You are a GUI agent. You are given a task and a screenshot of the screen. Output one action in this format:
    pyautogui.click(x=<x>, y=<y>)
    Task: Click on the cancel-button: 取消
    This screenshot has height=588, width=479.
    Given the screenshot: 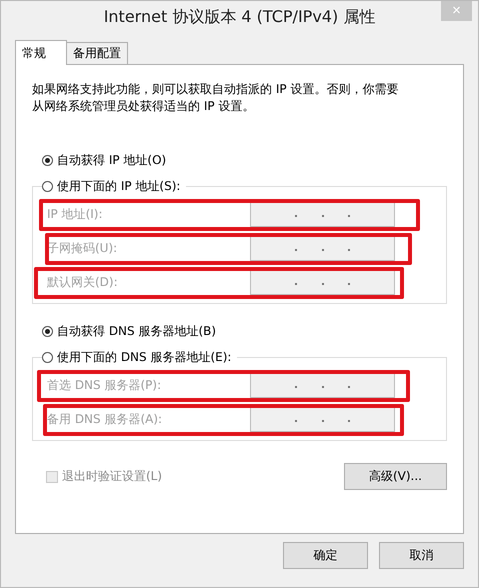 What is the action you would take?
    pyautogui.click(x=421, y=555)
    